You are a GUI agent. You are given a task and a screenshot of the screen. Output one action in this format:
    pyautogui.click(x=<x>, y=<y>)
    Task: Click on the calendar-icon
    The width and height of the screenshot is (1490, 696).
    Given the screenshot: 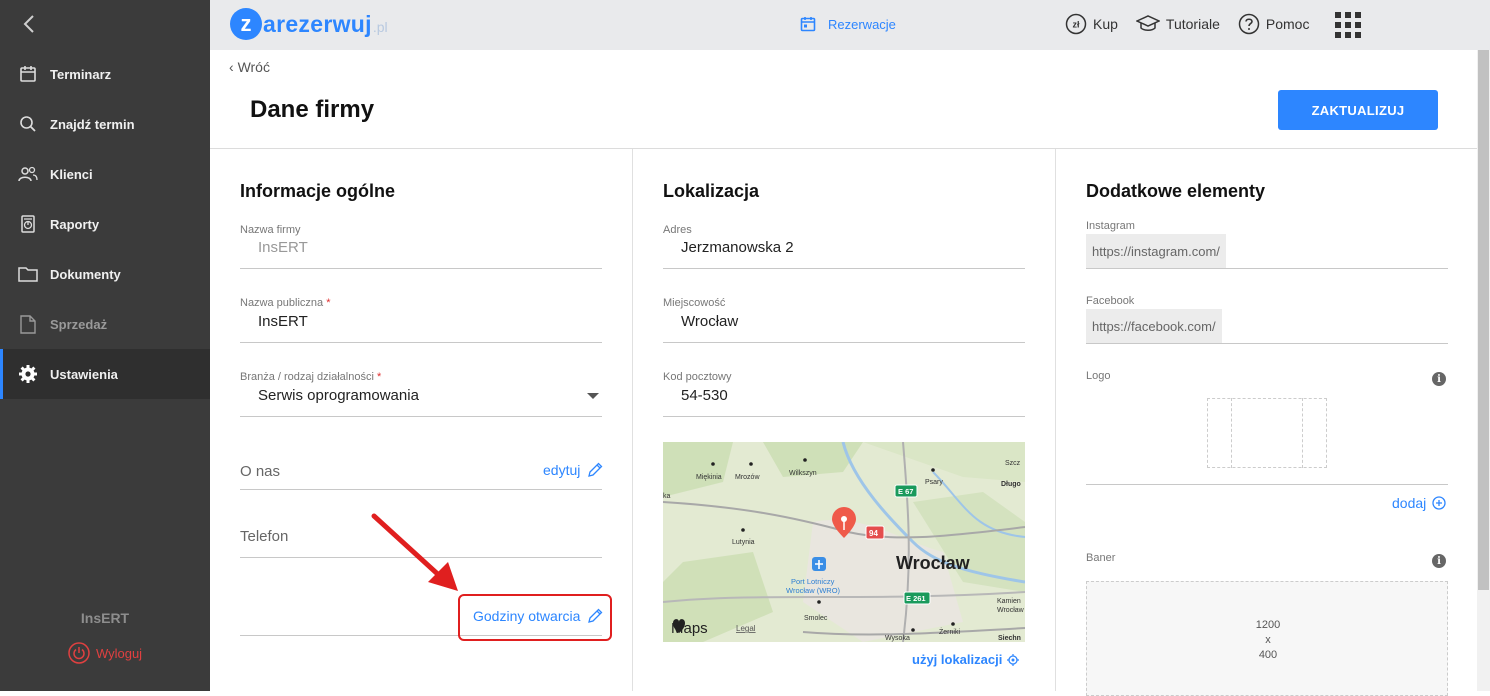 What is the action you would take?
    pyautogui.click(x=28, y=74)
    